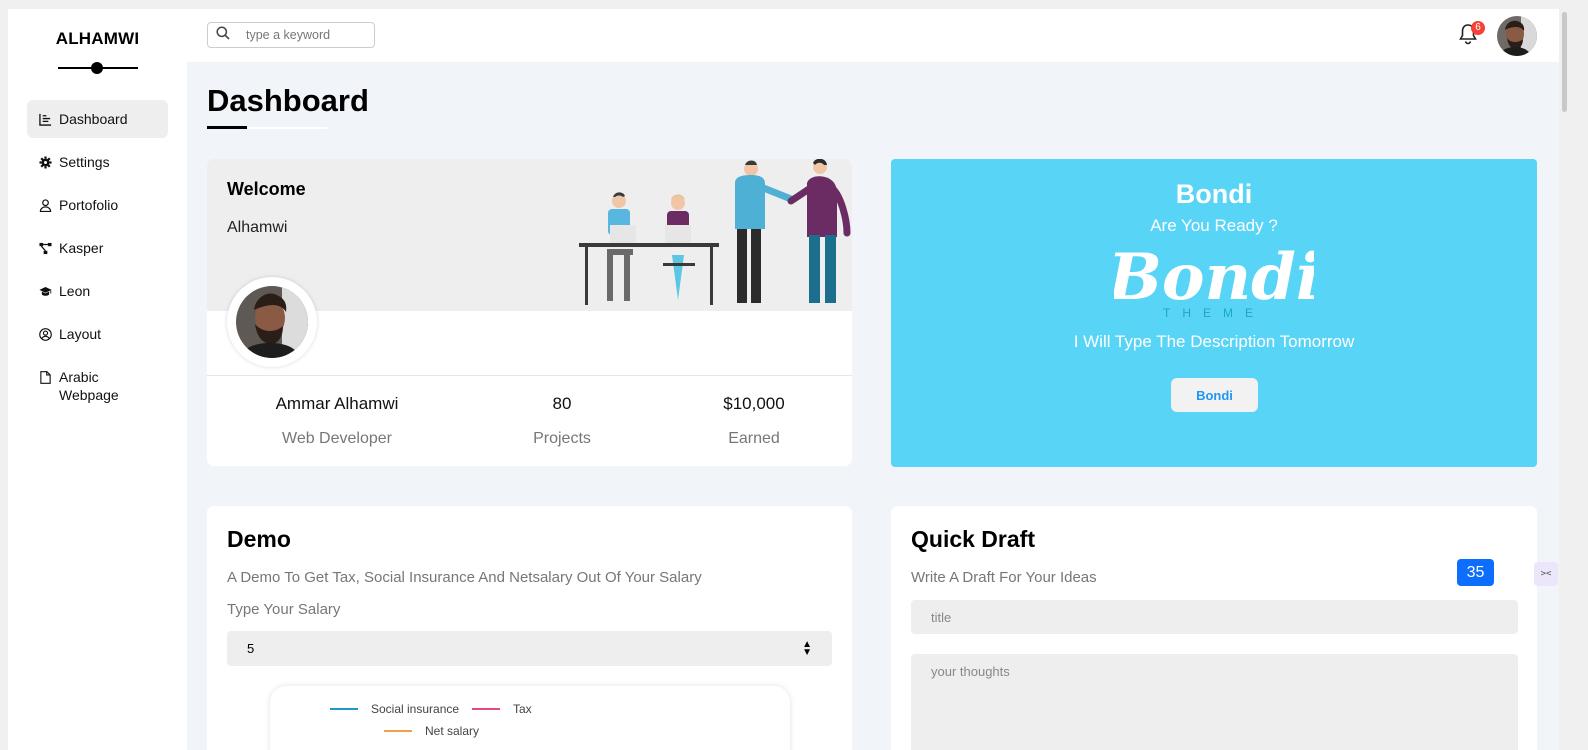 This screenshot has width=1588, height=750. Describe the element at coordinates (754, 403) in the screenshot. I see `stat-value: $10,000` at that location.